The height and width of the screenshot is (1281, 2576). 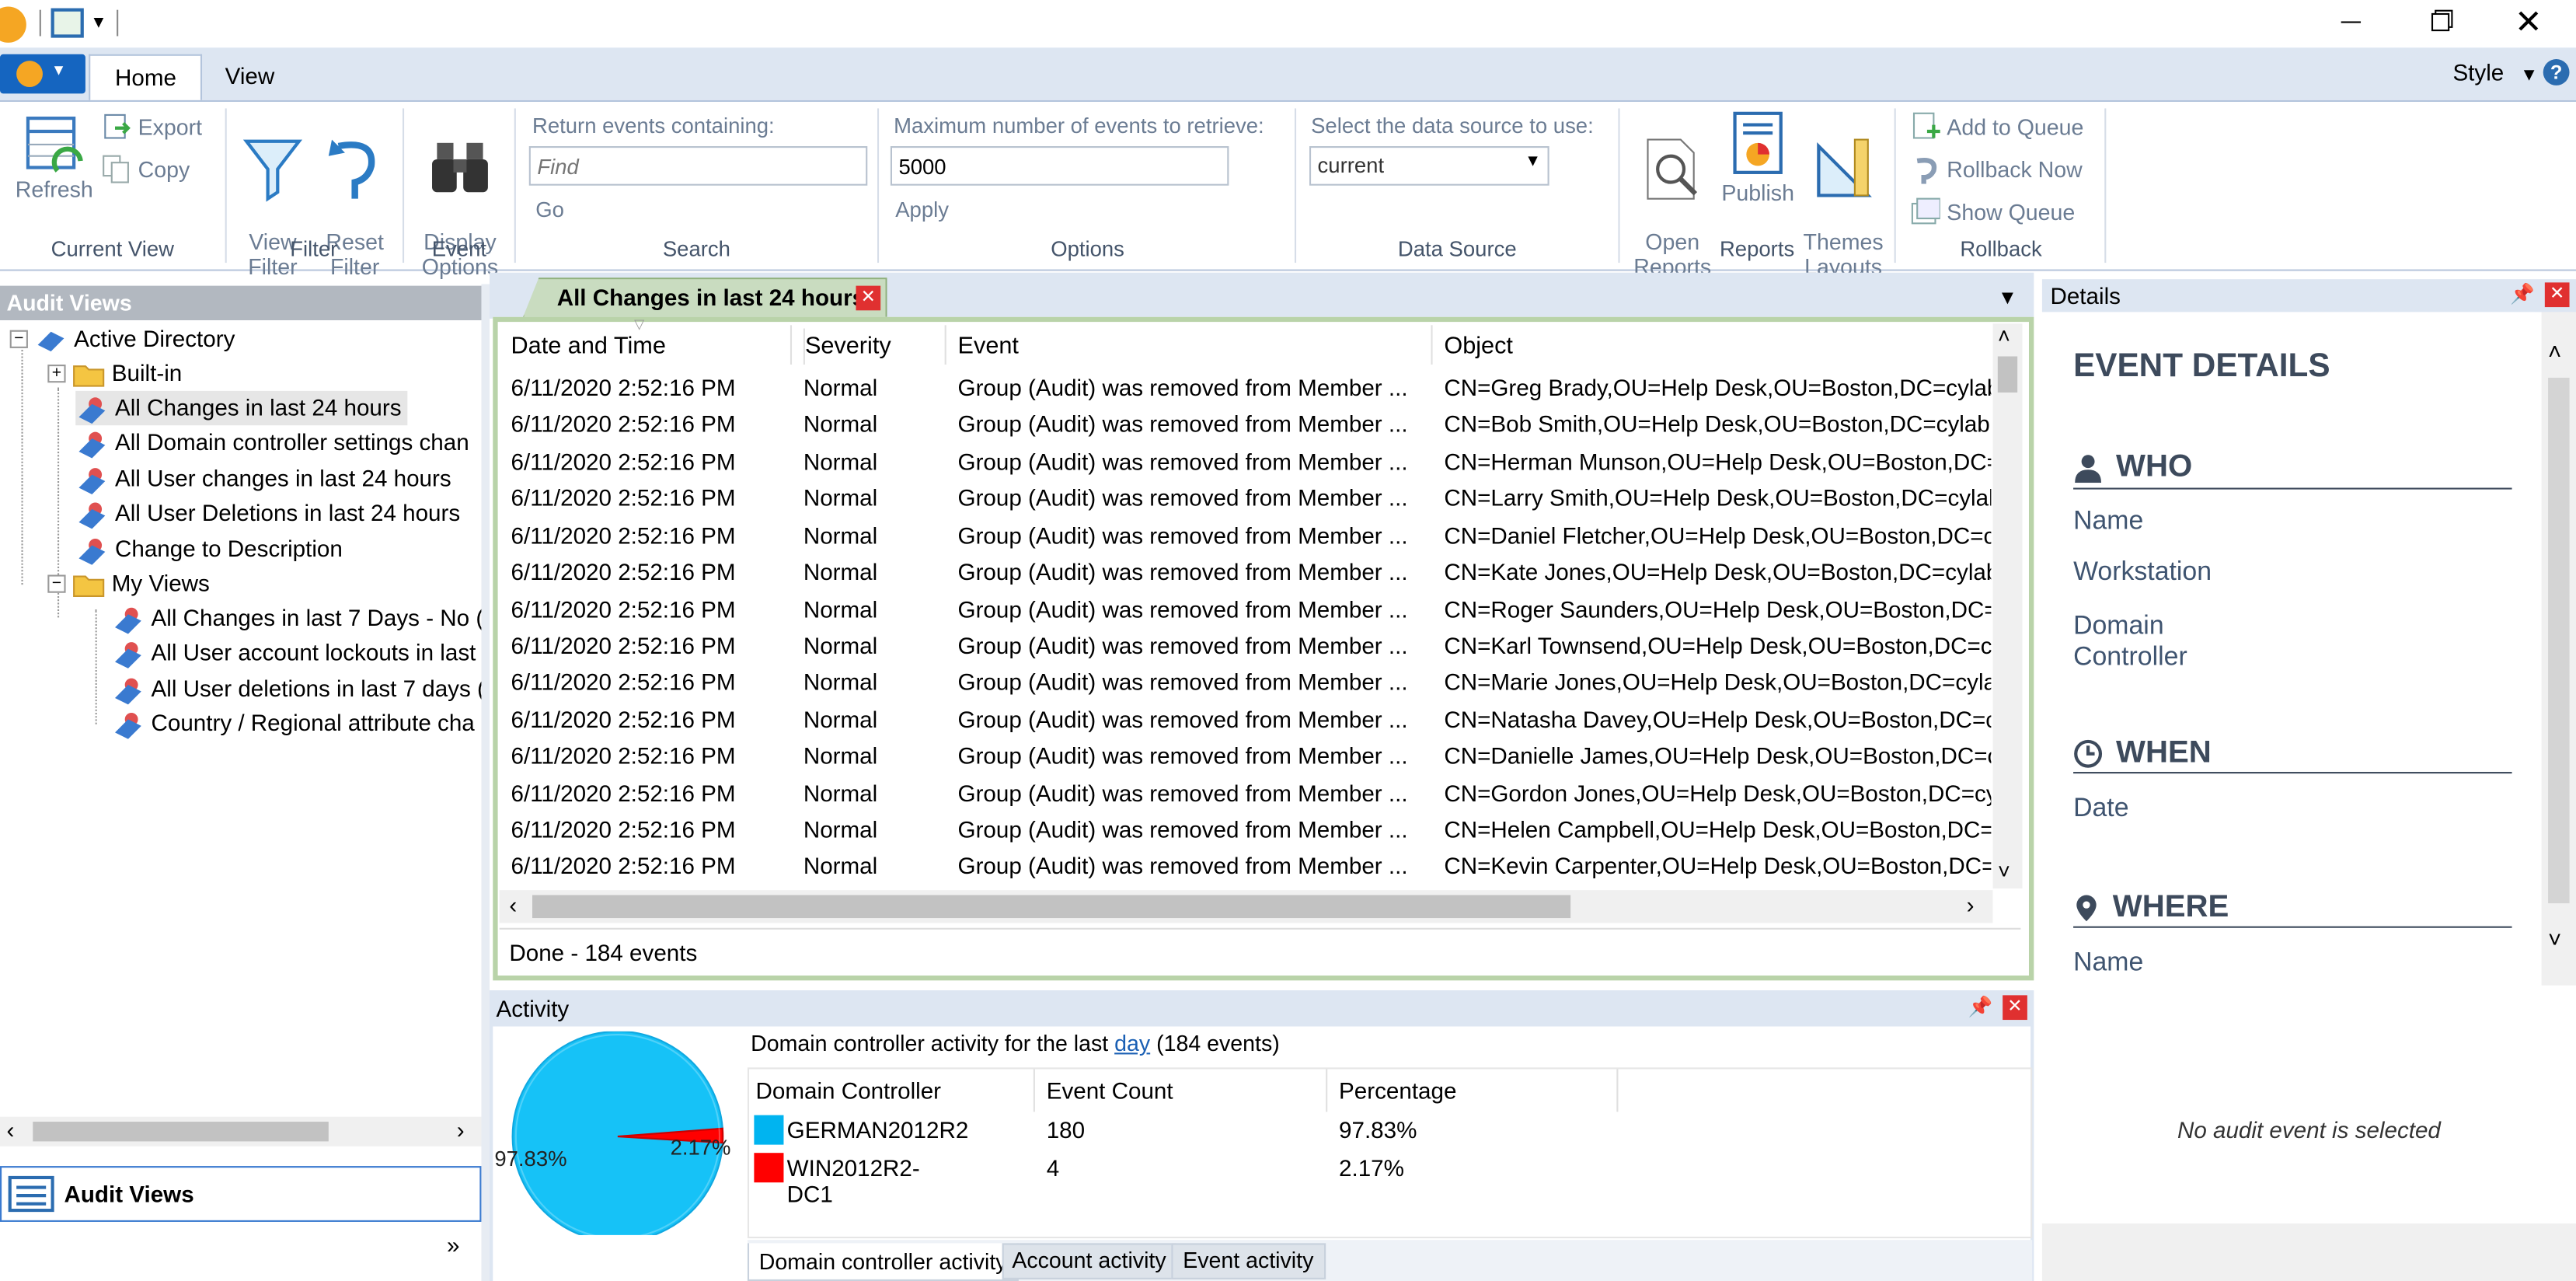 What do you see at coordinates (1248, 1261) in the screenshot?
I see `tab-event-activity: Event activity` at bounding box center [1248, 1261].